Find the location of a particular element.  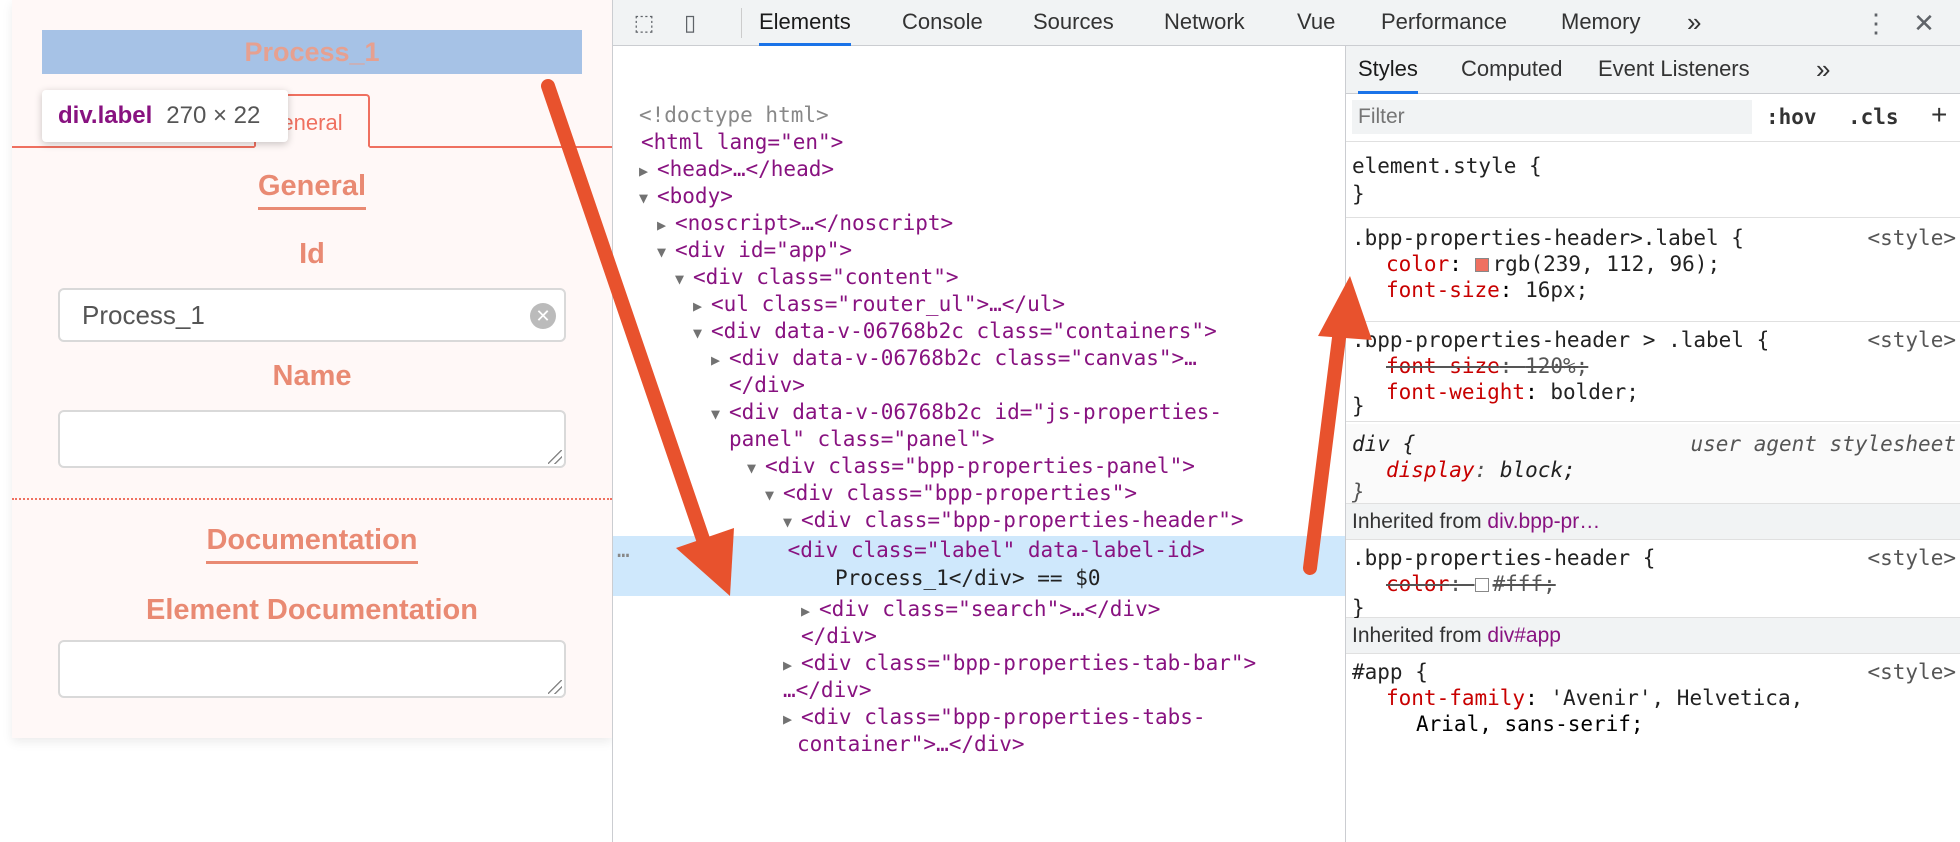

tab-styles: Styles is located at coordinates (1388, 70).